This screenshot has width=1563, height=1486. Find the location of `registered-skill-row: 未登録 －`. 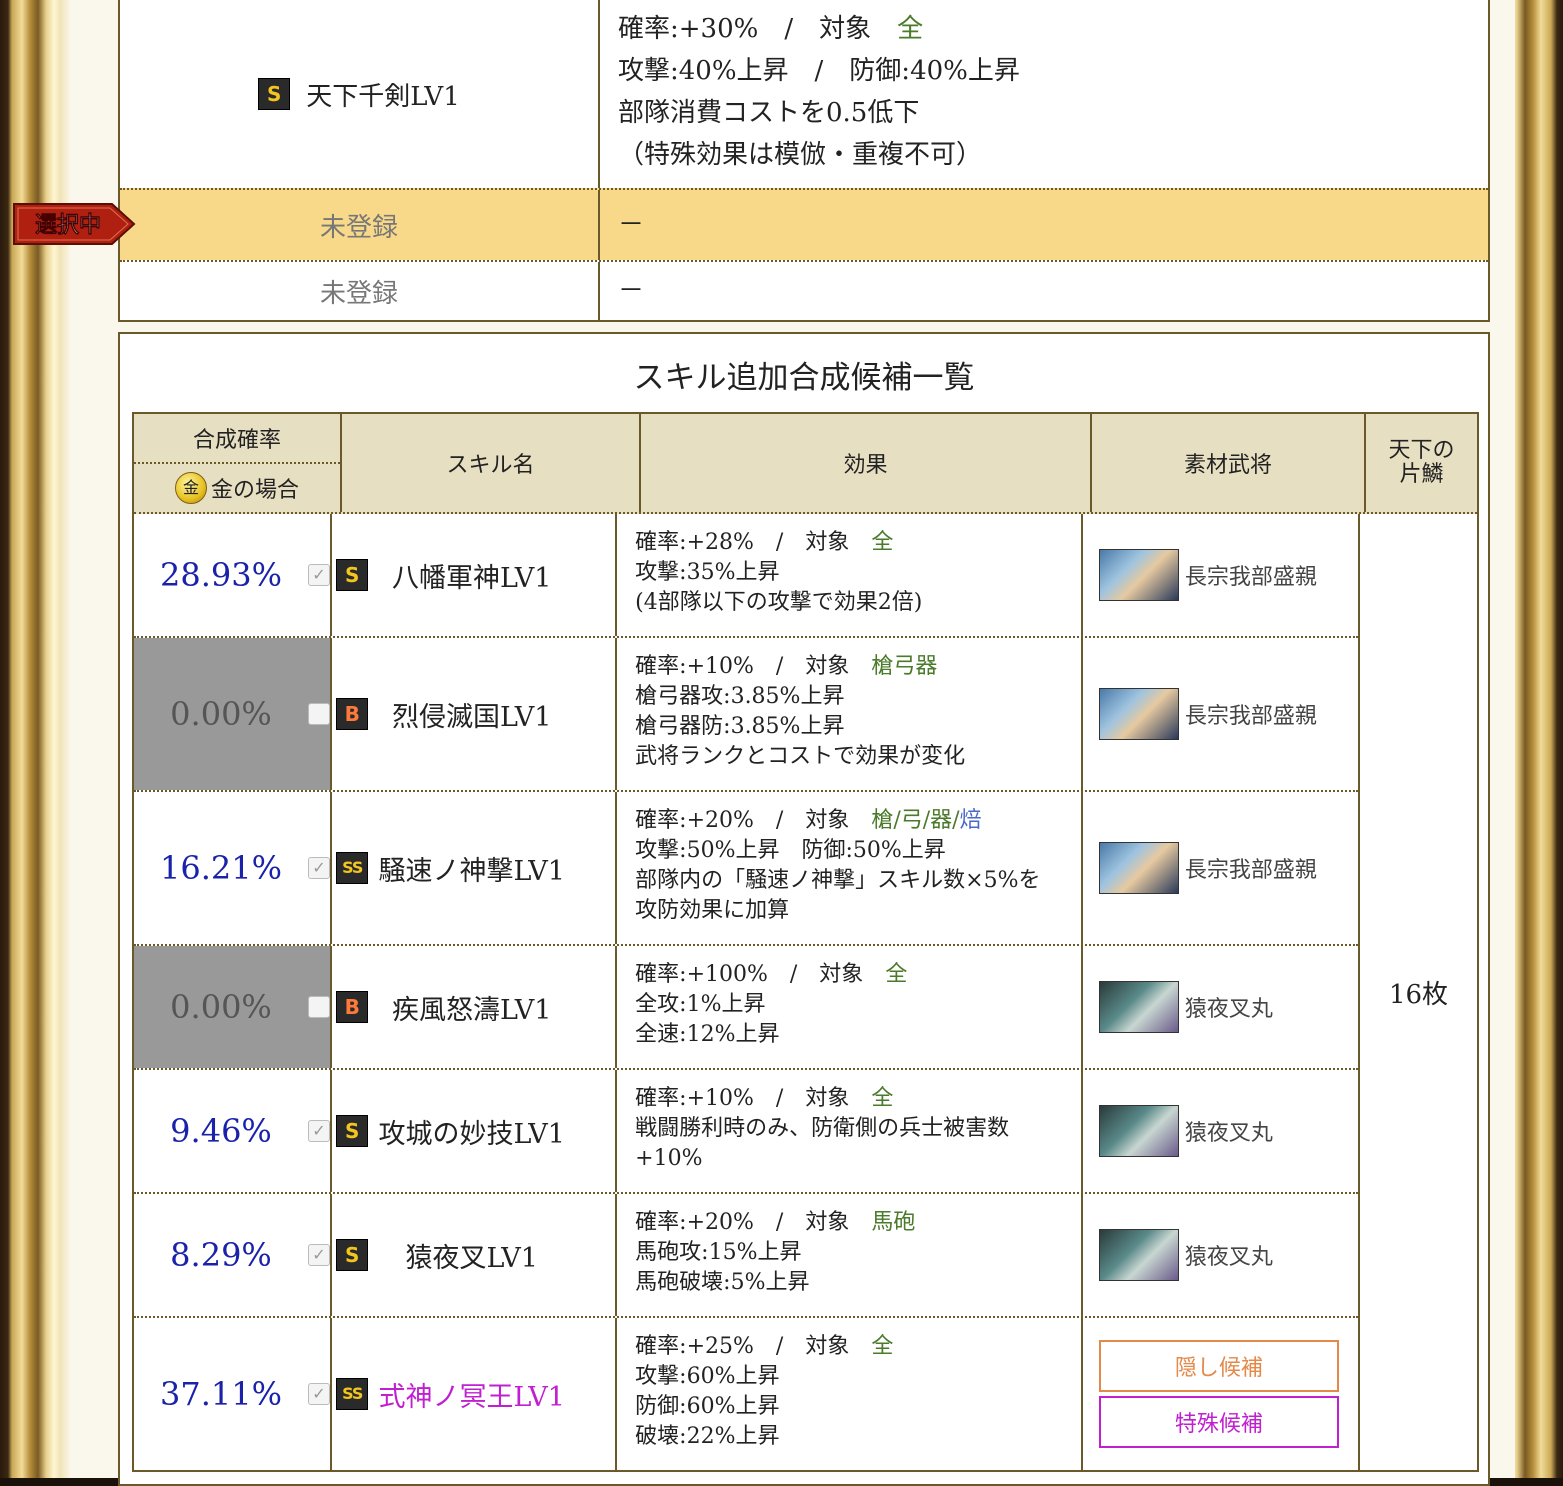

registered-skill-row: 未登録 － is located at coordinates (804, 290).